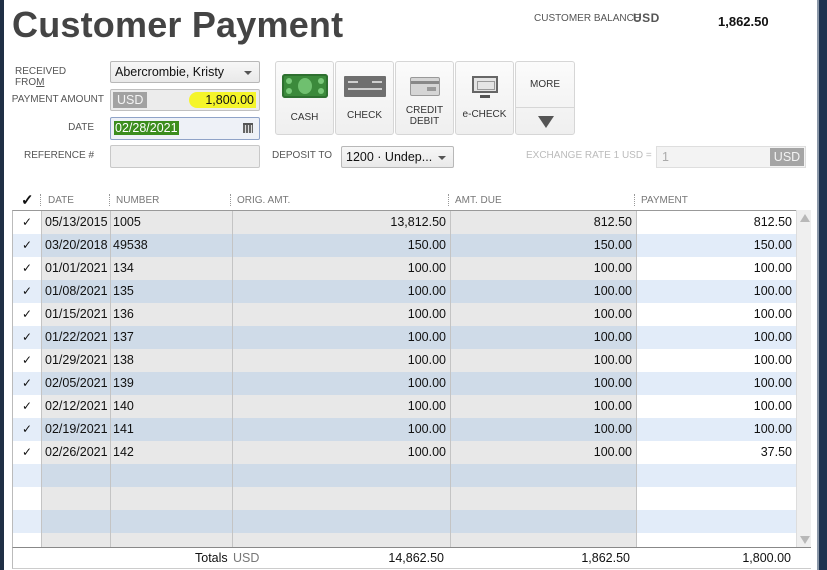 The image size is (827, 570). Describe the element at coordinates (304, 98) in the screenshot. I see `cash-button: CASH` at that location.